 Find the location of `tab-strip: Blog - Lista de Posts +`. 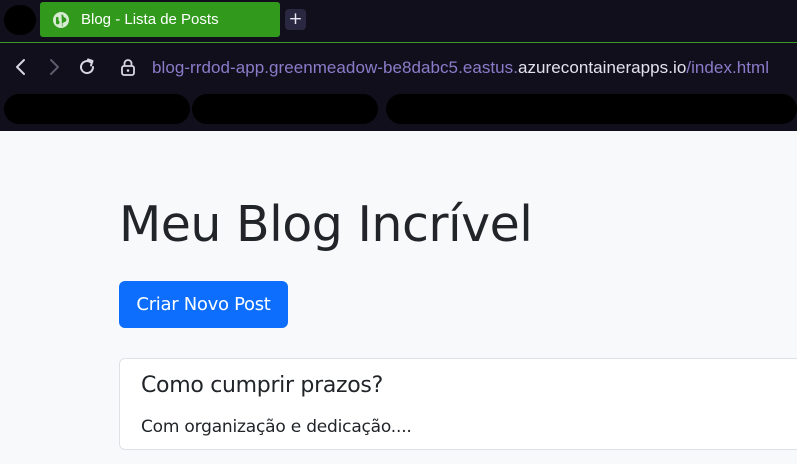

tab-strip: Blog - Lista de Posts + is located at coordinates (398, 21).